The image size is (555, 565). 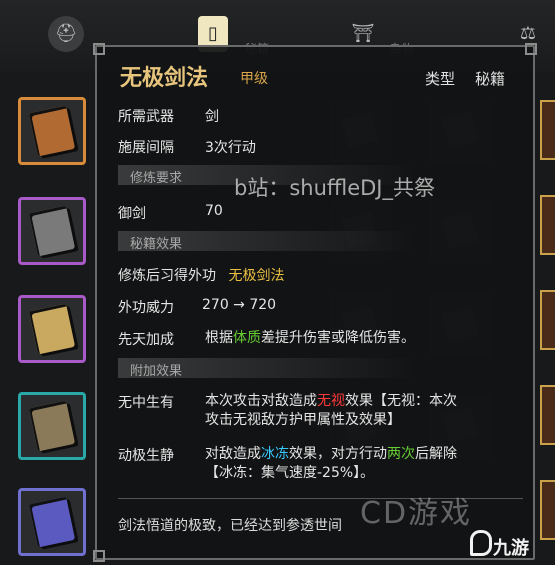 I want to click on extra1-highlight: 无视, so click(x=331, y=401).